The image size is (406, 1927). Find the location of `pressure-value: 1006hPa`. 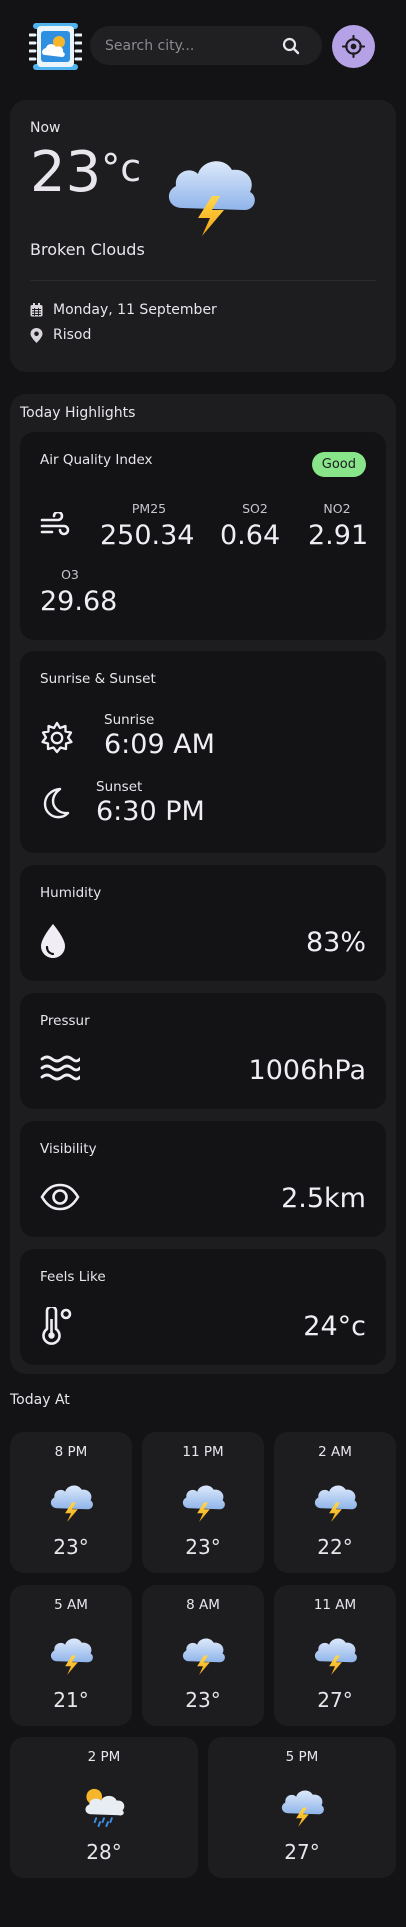

pressure-value: 1006hPa is located at coordinates (307, 1070).